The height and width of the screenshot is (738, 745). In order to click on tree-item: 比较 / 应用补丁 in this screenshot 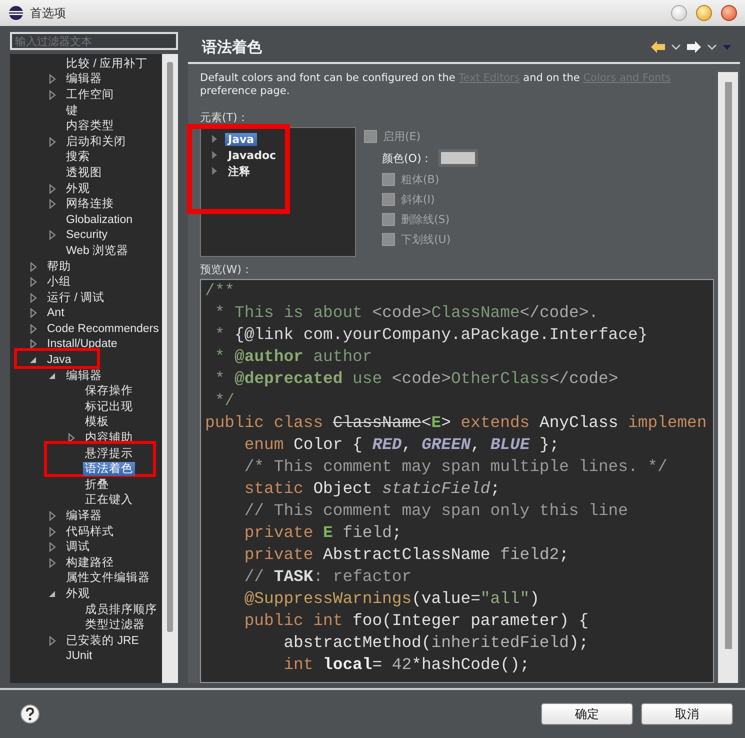, I will do `click(107, 63)`.